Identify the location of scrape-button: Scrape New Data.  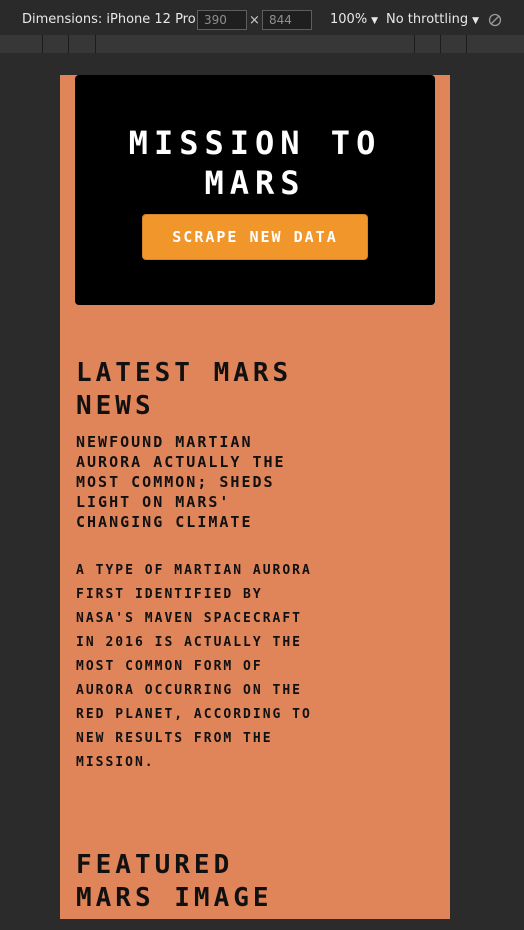
(255, 237).